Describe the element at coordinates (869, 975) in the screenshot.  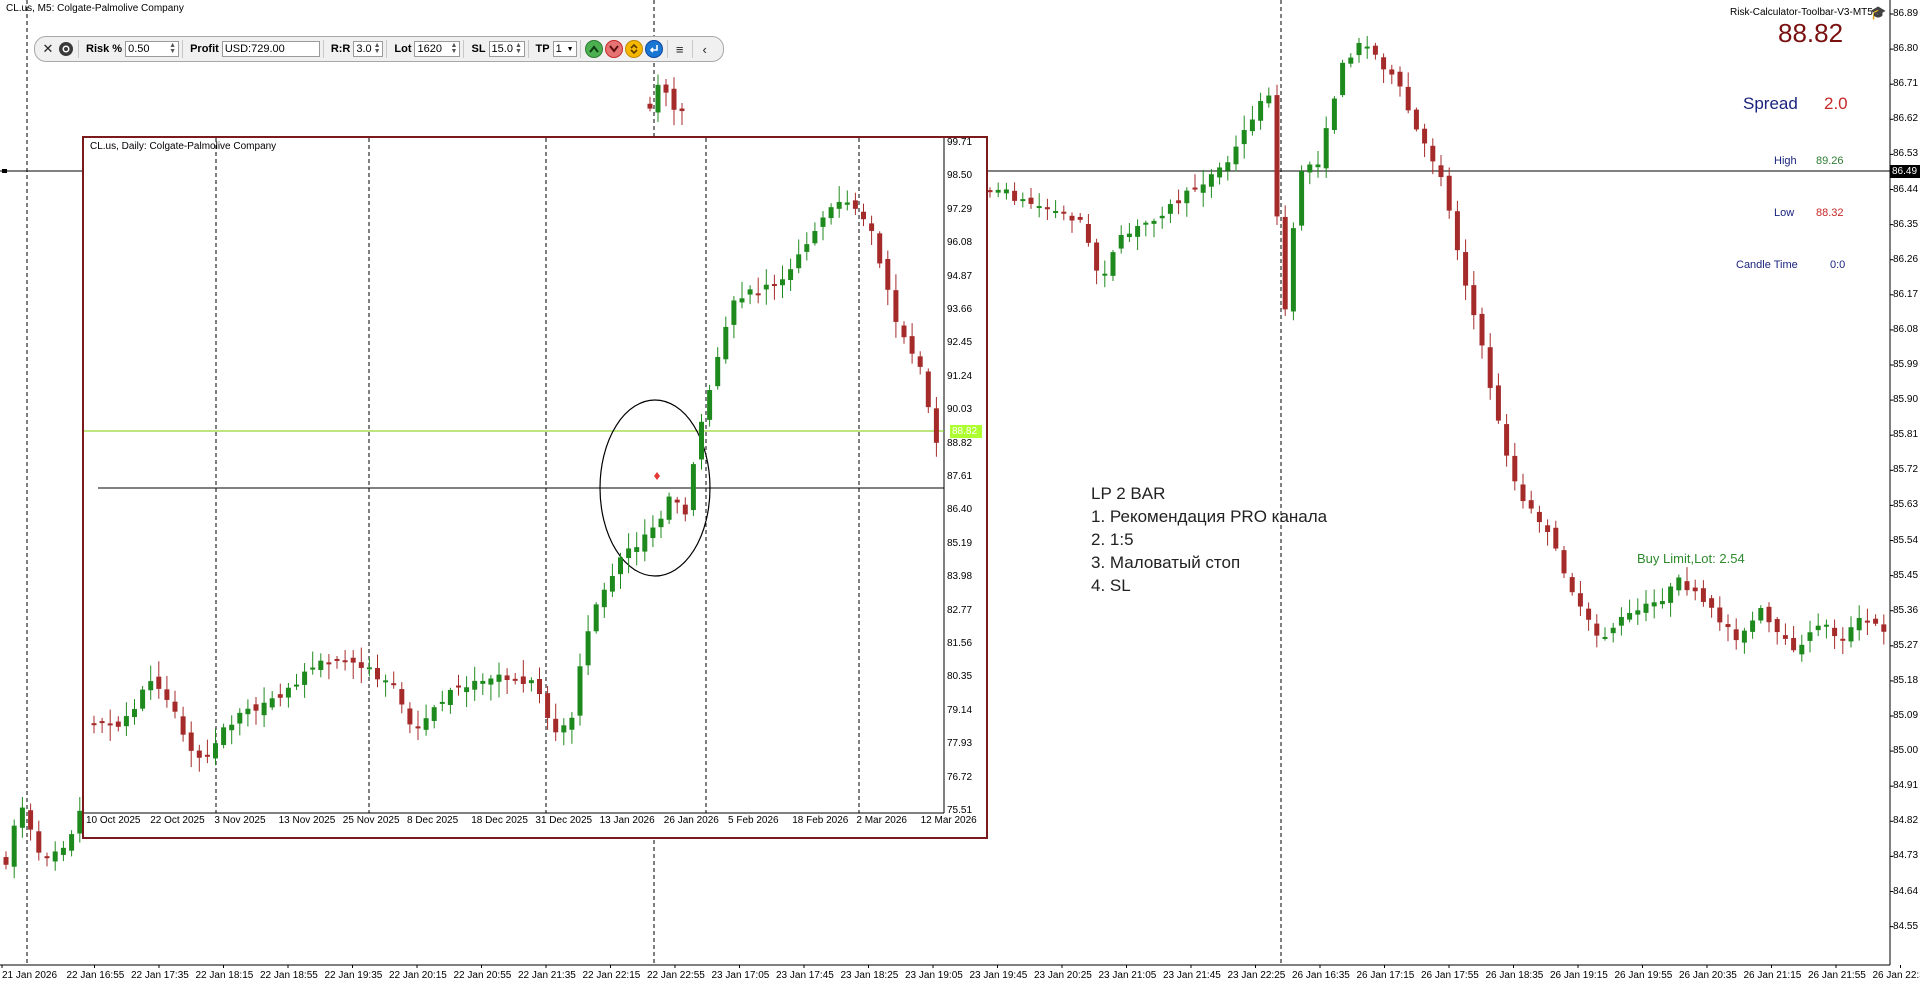
I see `time-tick-label: 23 Jan 18:25` at that location.